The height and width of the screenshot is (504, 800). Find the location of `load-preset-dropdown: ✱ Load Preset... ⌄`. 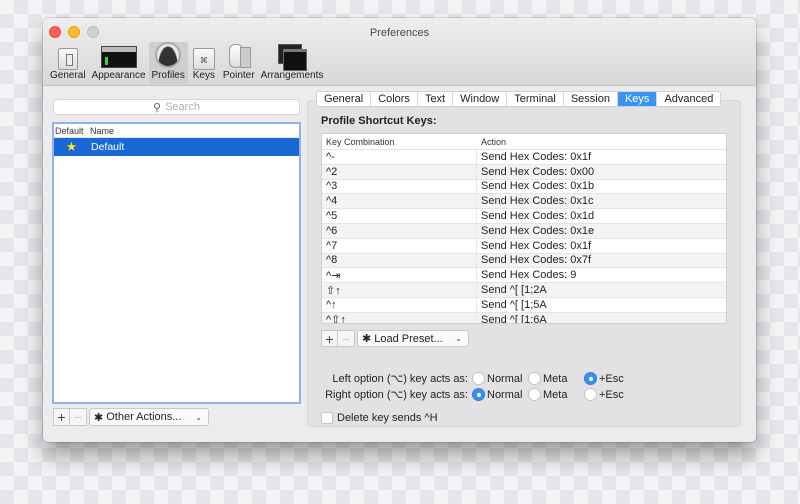

load-preset-dropdown: ✱ Load Preset... ⌄ is located at coordinates (413, 338).